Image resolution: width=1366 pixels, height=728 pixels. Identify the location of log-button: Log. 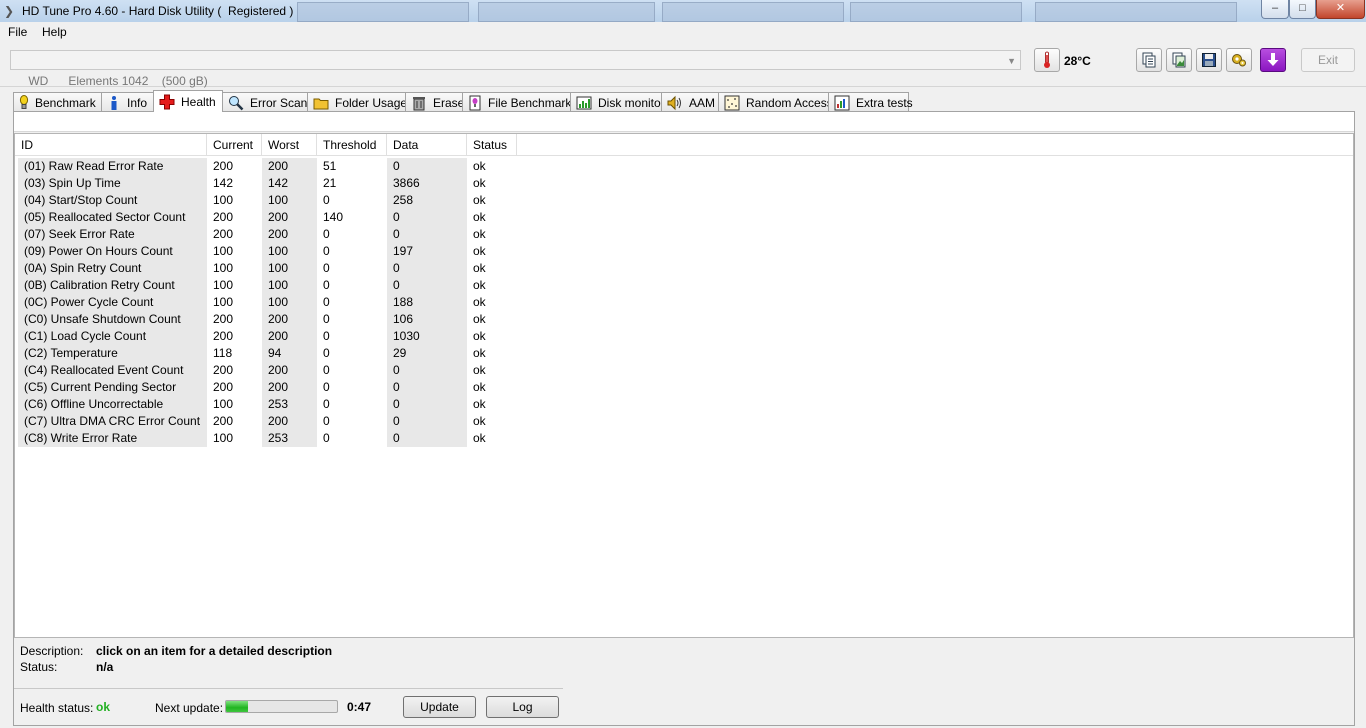
(522, 707).